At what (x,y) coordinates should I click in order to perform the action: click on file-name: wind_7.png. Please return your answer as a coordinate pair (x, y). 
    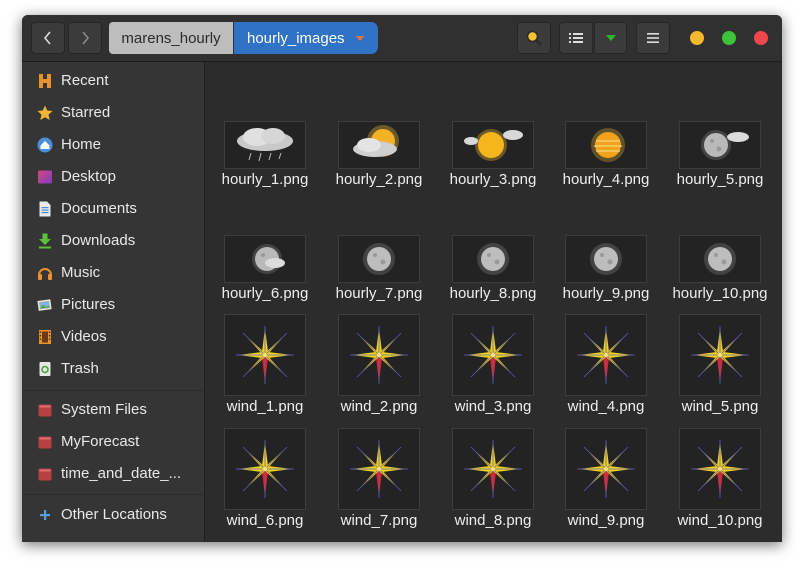
    Looking at the image, I should click on (379, 520).